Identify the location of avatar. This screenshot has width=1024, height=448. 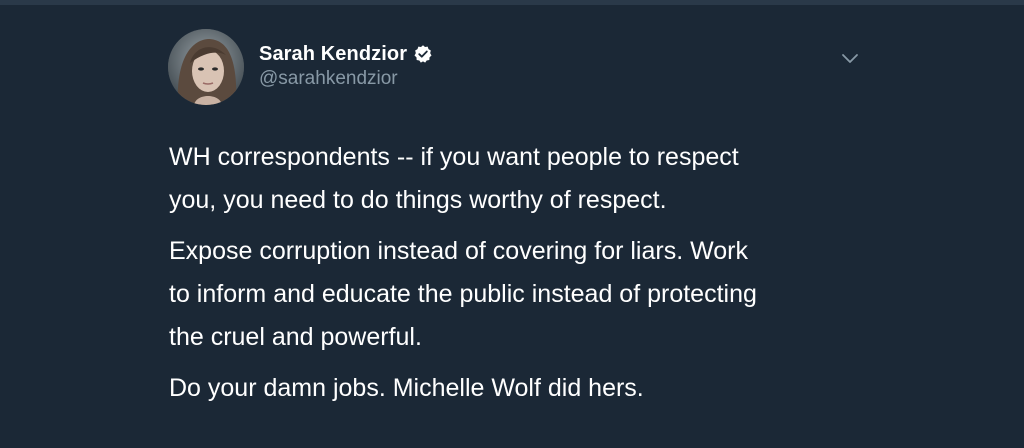
(206, 67).